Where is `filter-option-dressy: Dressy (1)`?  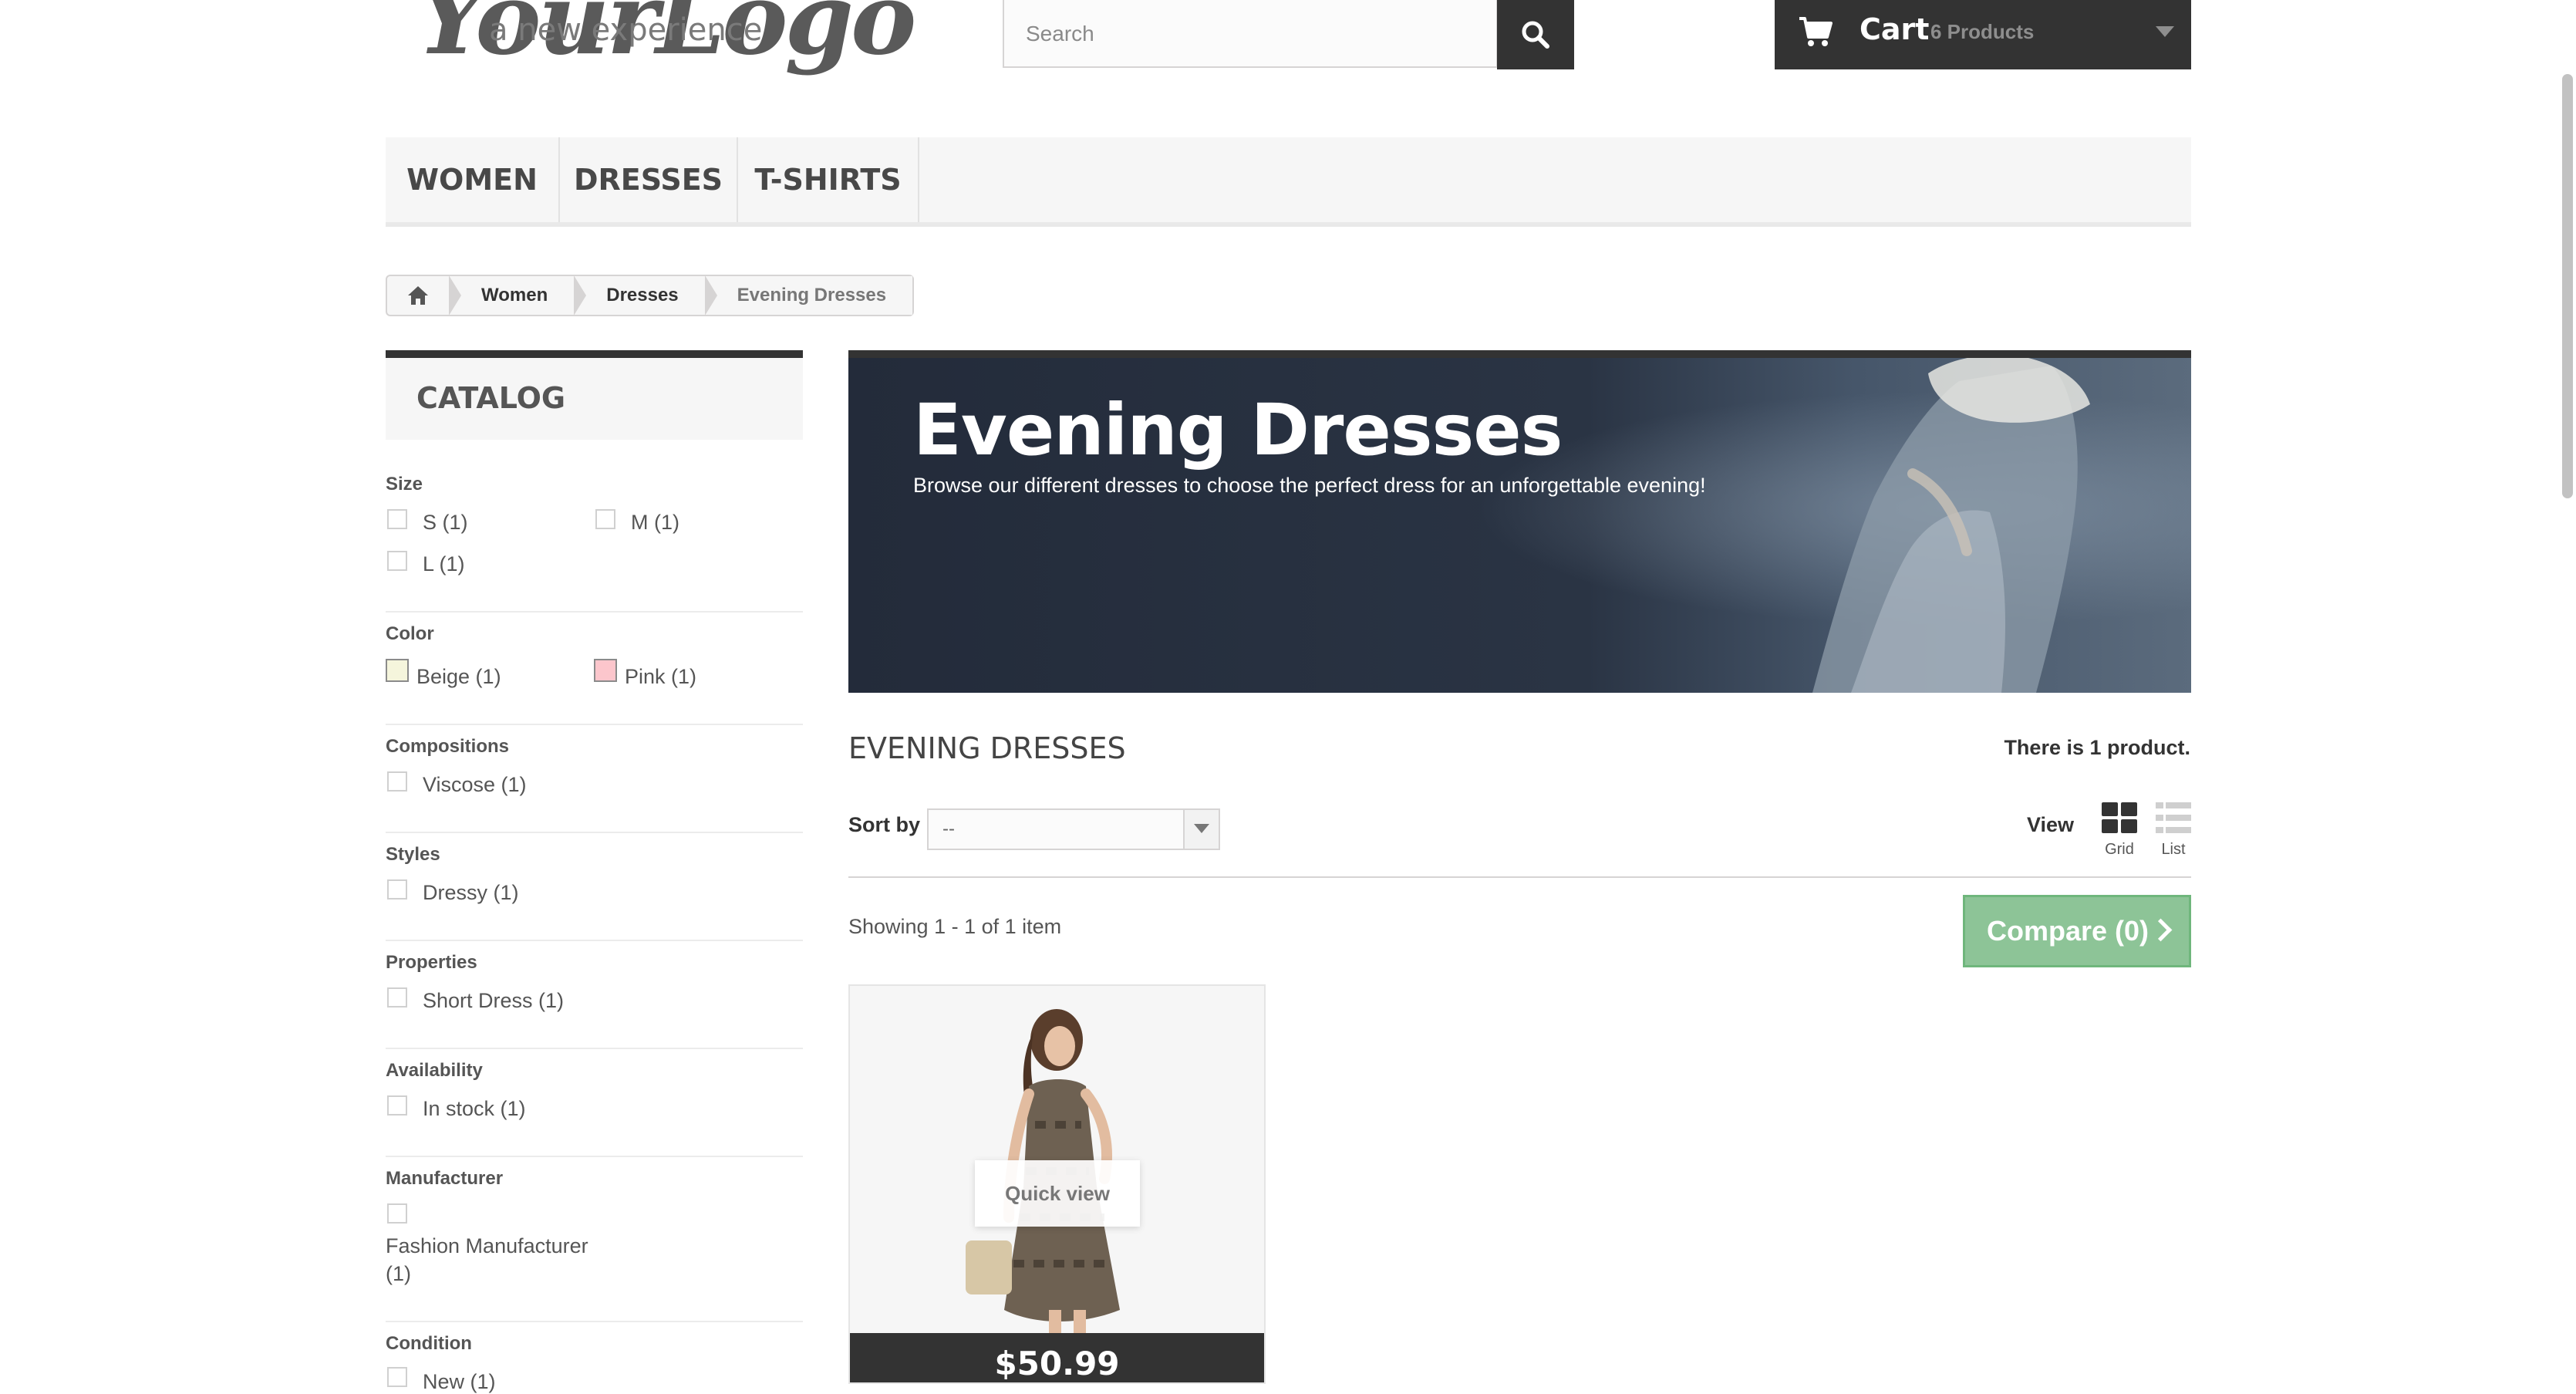
filter-option-dressy: Dressy (1) is located at coordinates (471, 893).